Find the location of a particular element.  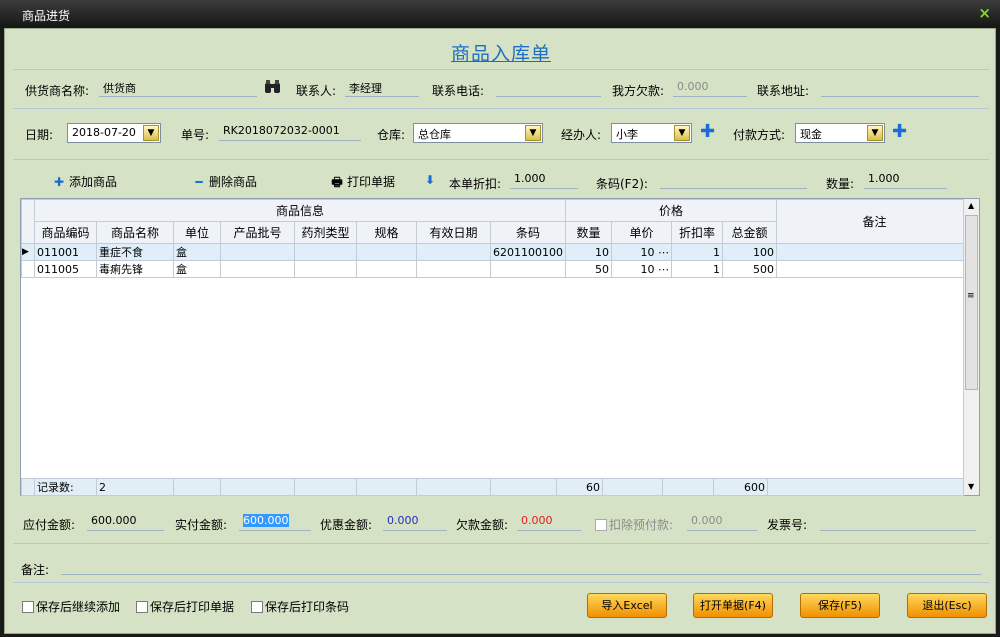

col-header-unit: 单位 is located at coordinates (197, 232).